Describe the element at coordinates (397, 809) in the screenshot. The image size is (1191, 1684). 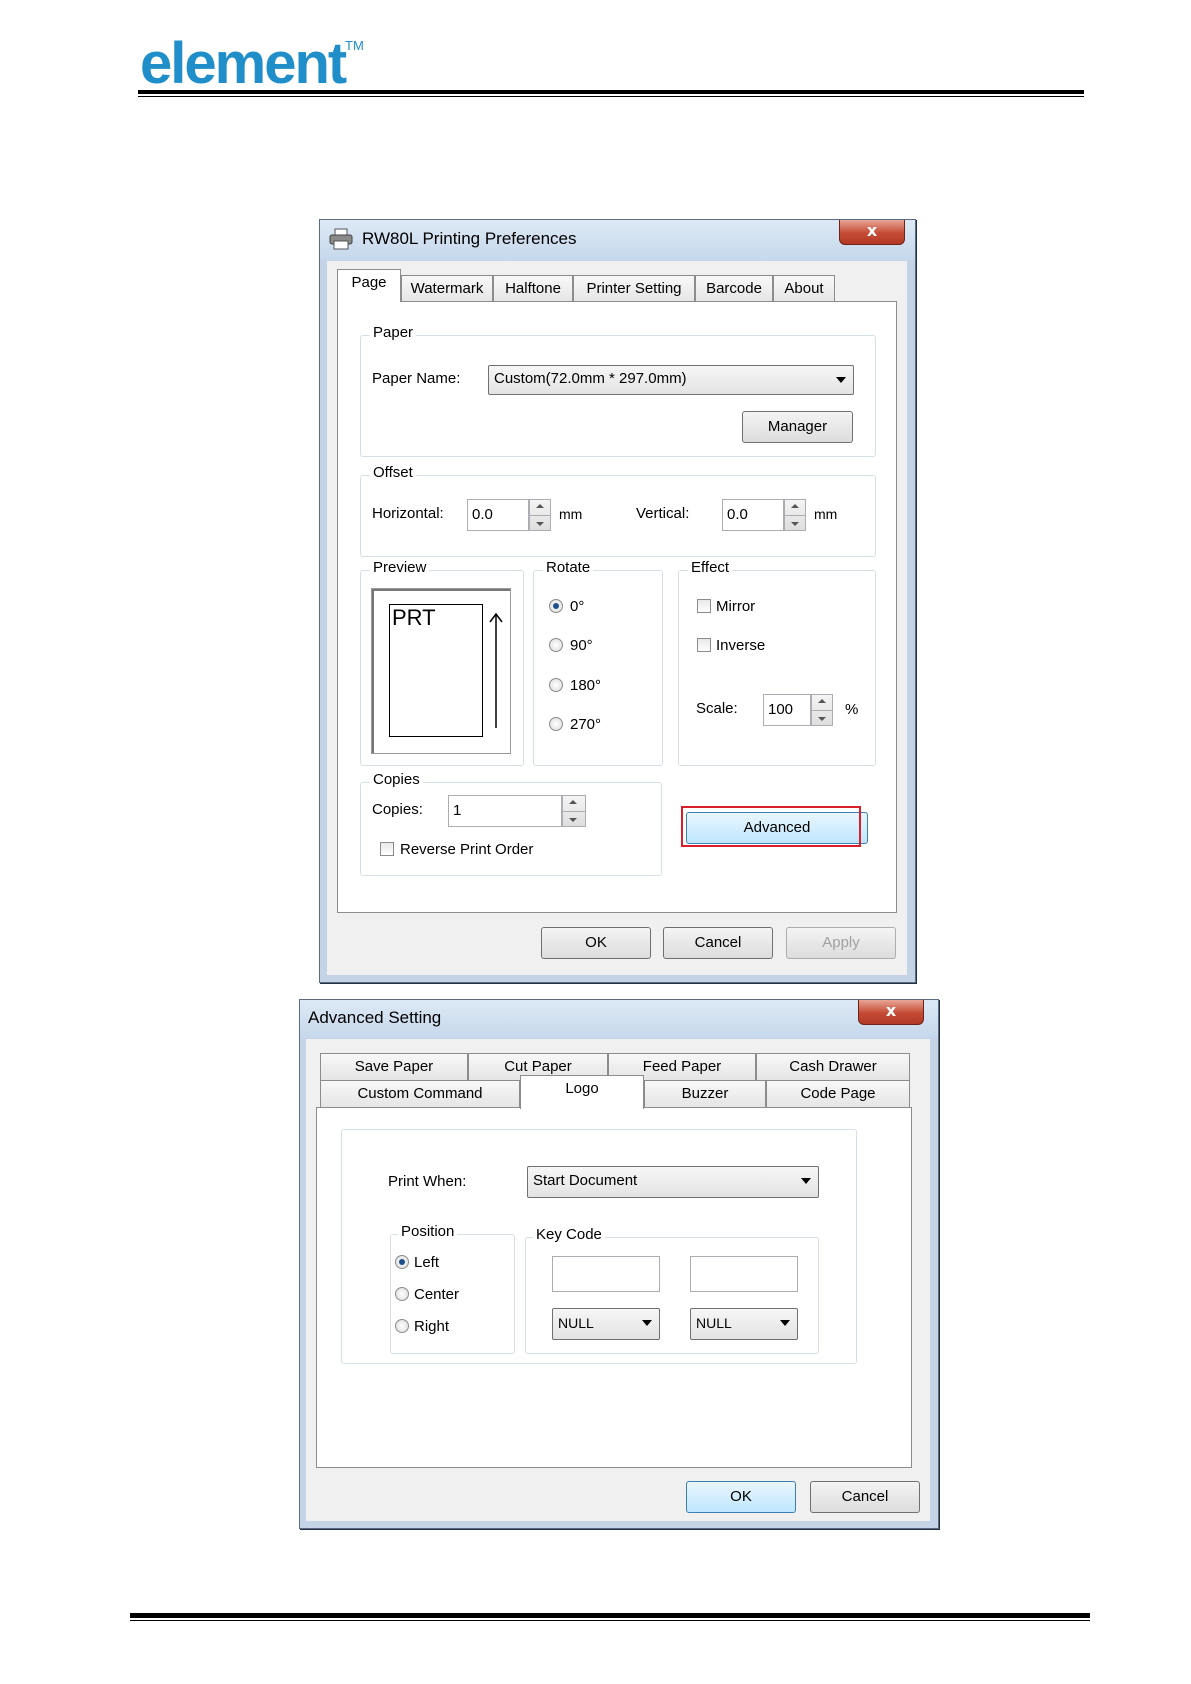
I see `copies-label: Copies:` at that location.